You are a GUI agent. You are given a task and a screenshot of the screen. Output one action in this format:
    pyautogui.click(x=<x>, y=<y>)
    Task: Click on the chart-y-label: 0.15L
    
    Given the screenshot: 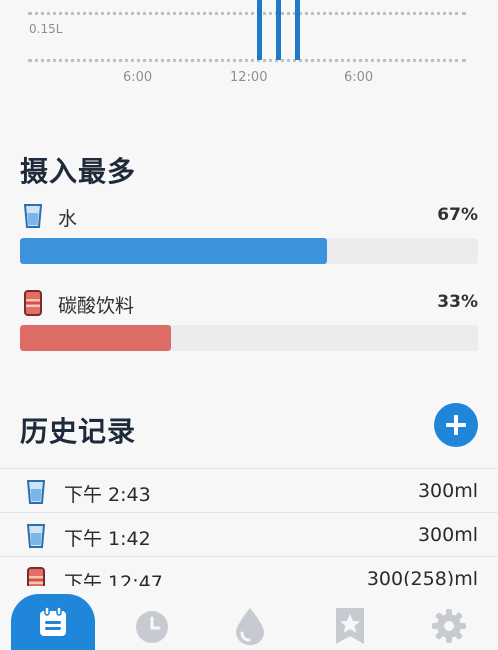 What is the action you would take?
    pyautogui.click(x=46, y=29)
    